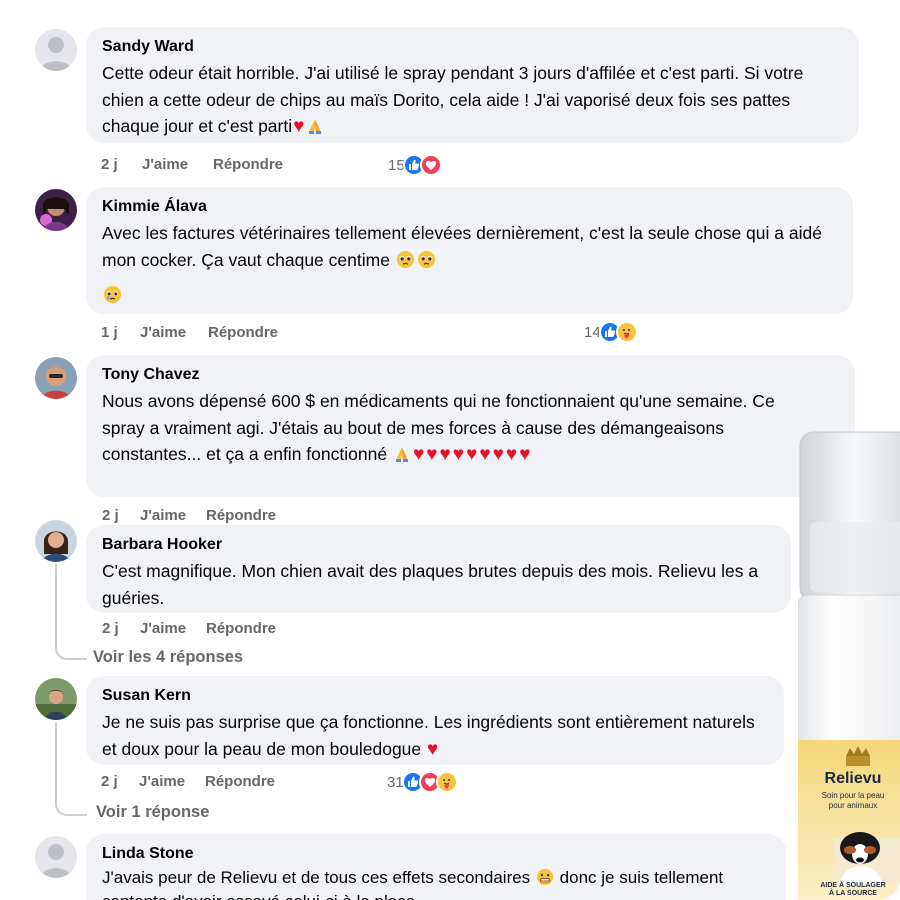  I want to click on avatar-tony, so click(56, 378).